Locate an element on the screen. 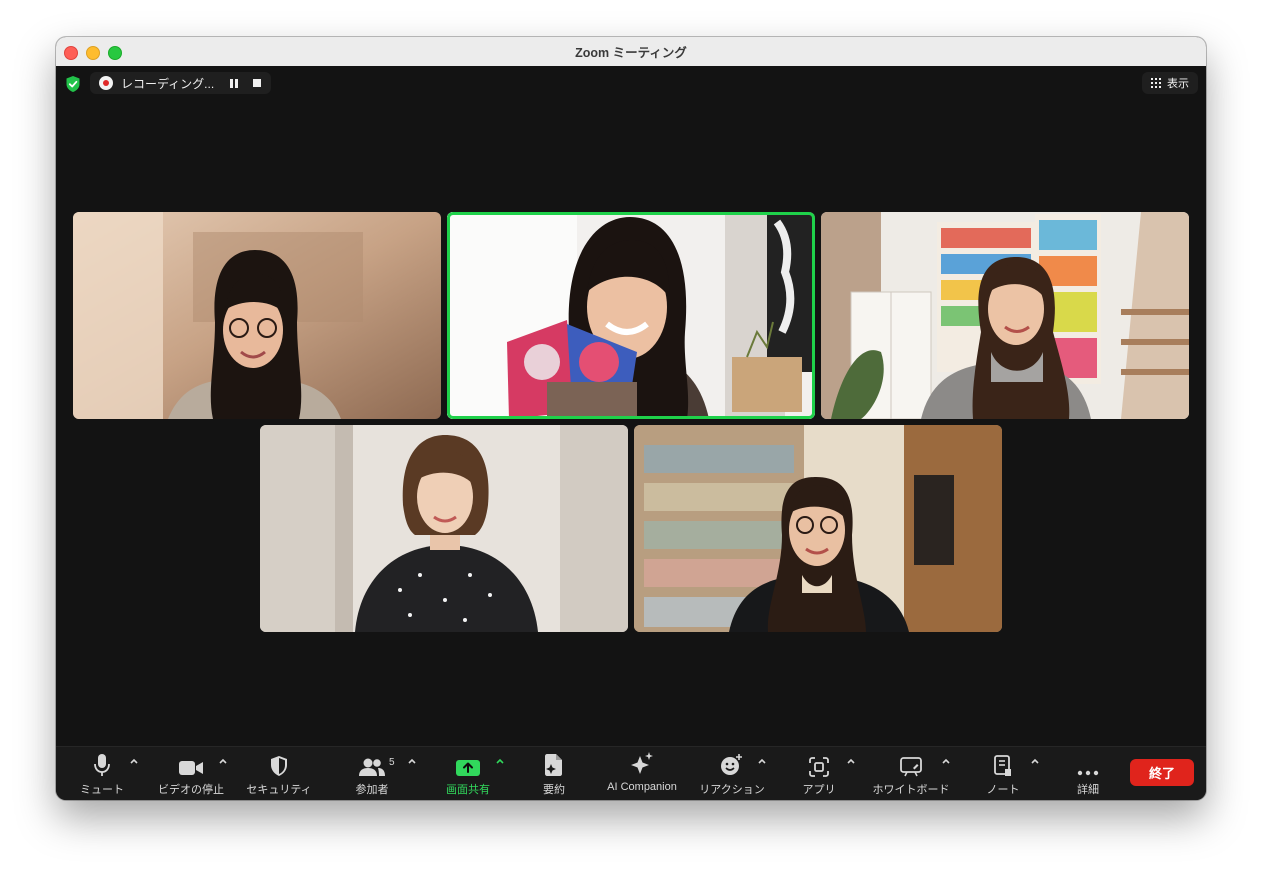 The image size is (1262, 874). apps-icon is located at coordinates (819, 767).